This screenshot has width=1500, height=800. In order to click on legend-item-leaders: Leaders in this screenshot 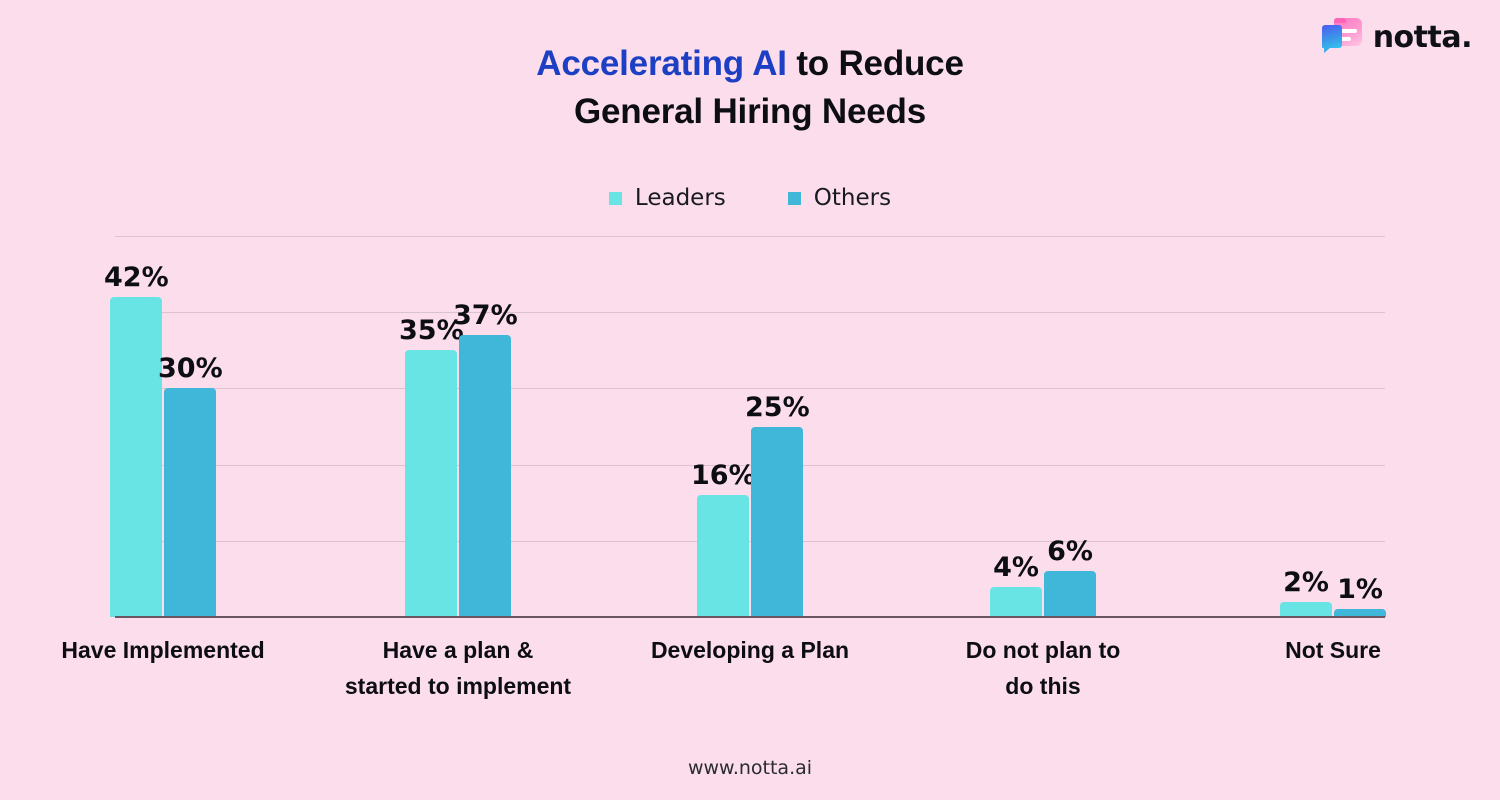, I will do `click(667, 198)`.